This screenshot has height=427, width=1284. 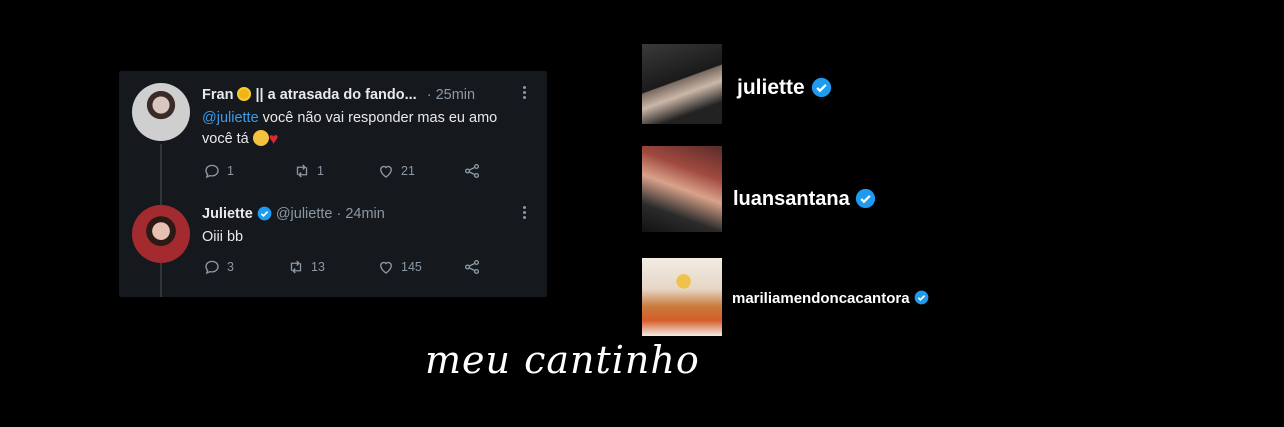 I want to click on tweet-1-display-name: Fran, so click(x=217, y=95).